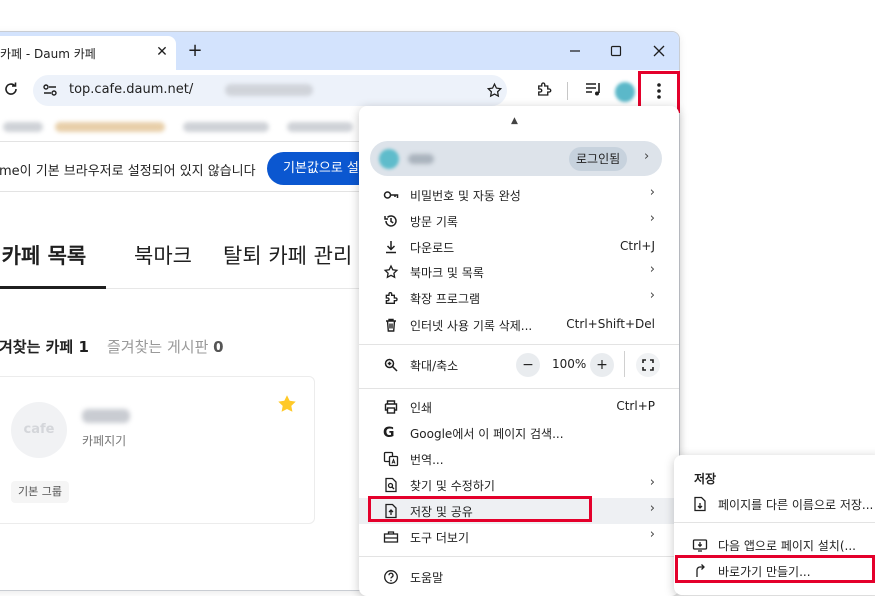  What do you see at coordinates (452, 486) in the screenshot?
I see `menu-item-label: 찾기 및 수정하기` at bounding box center [452, 486].